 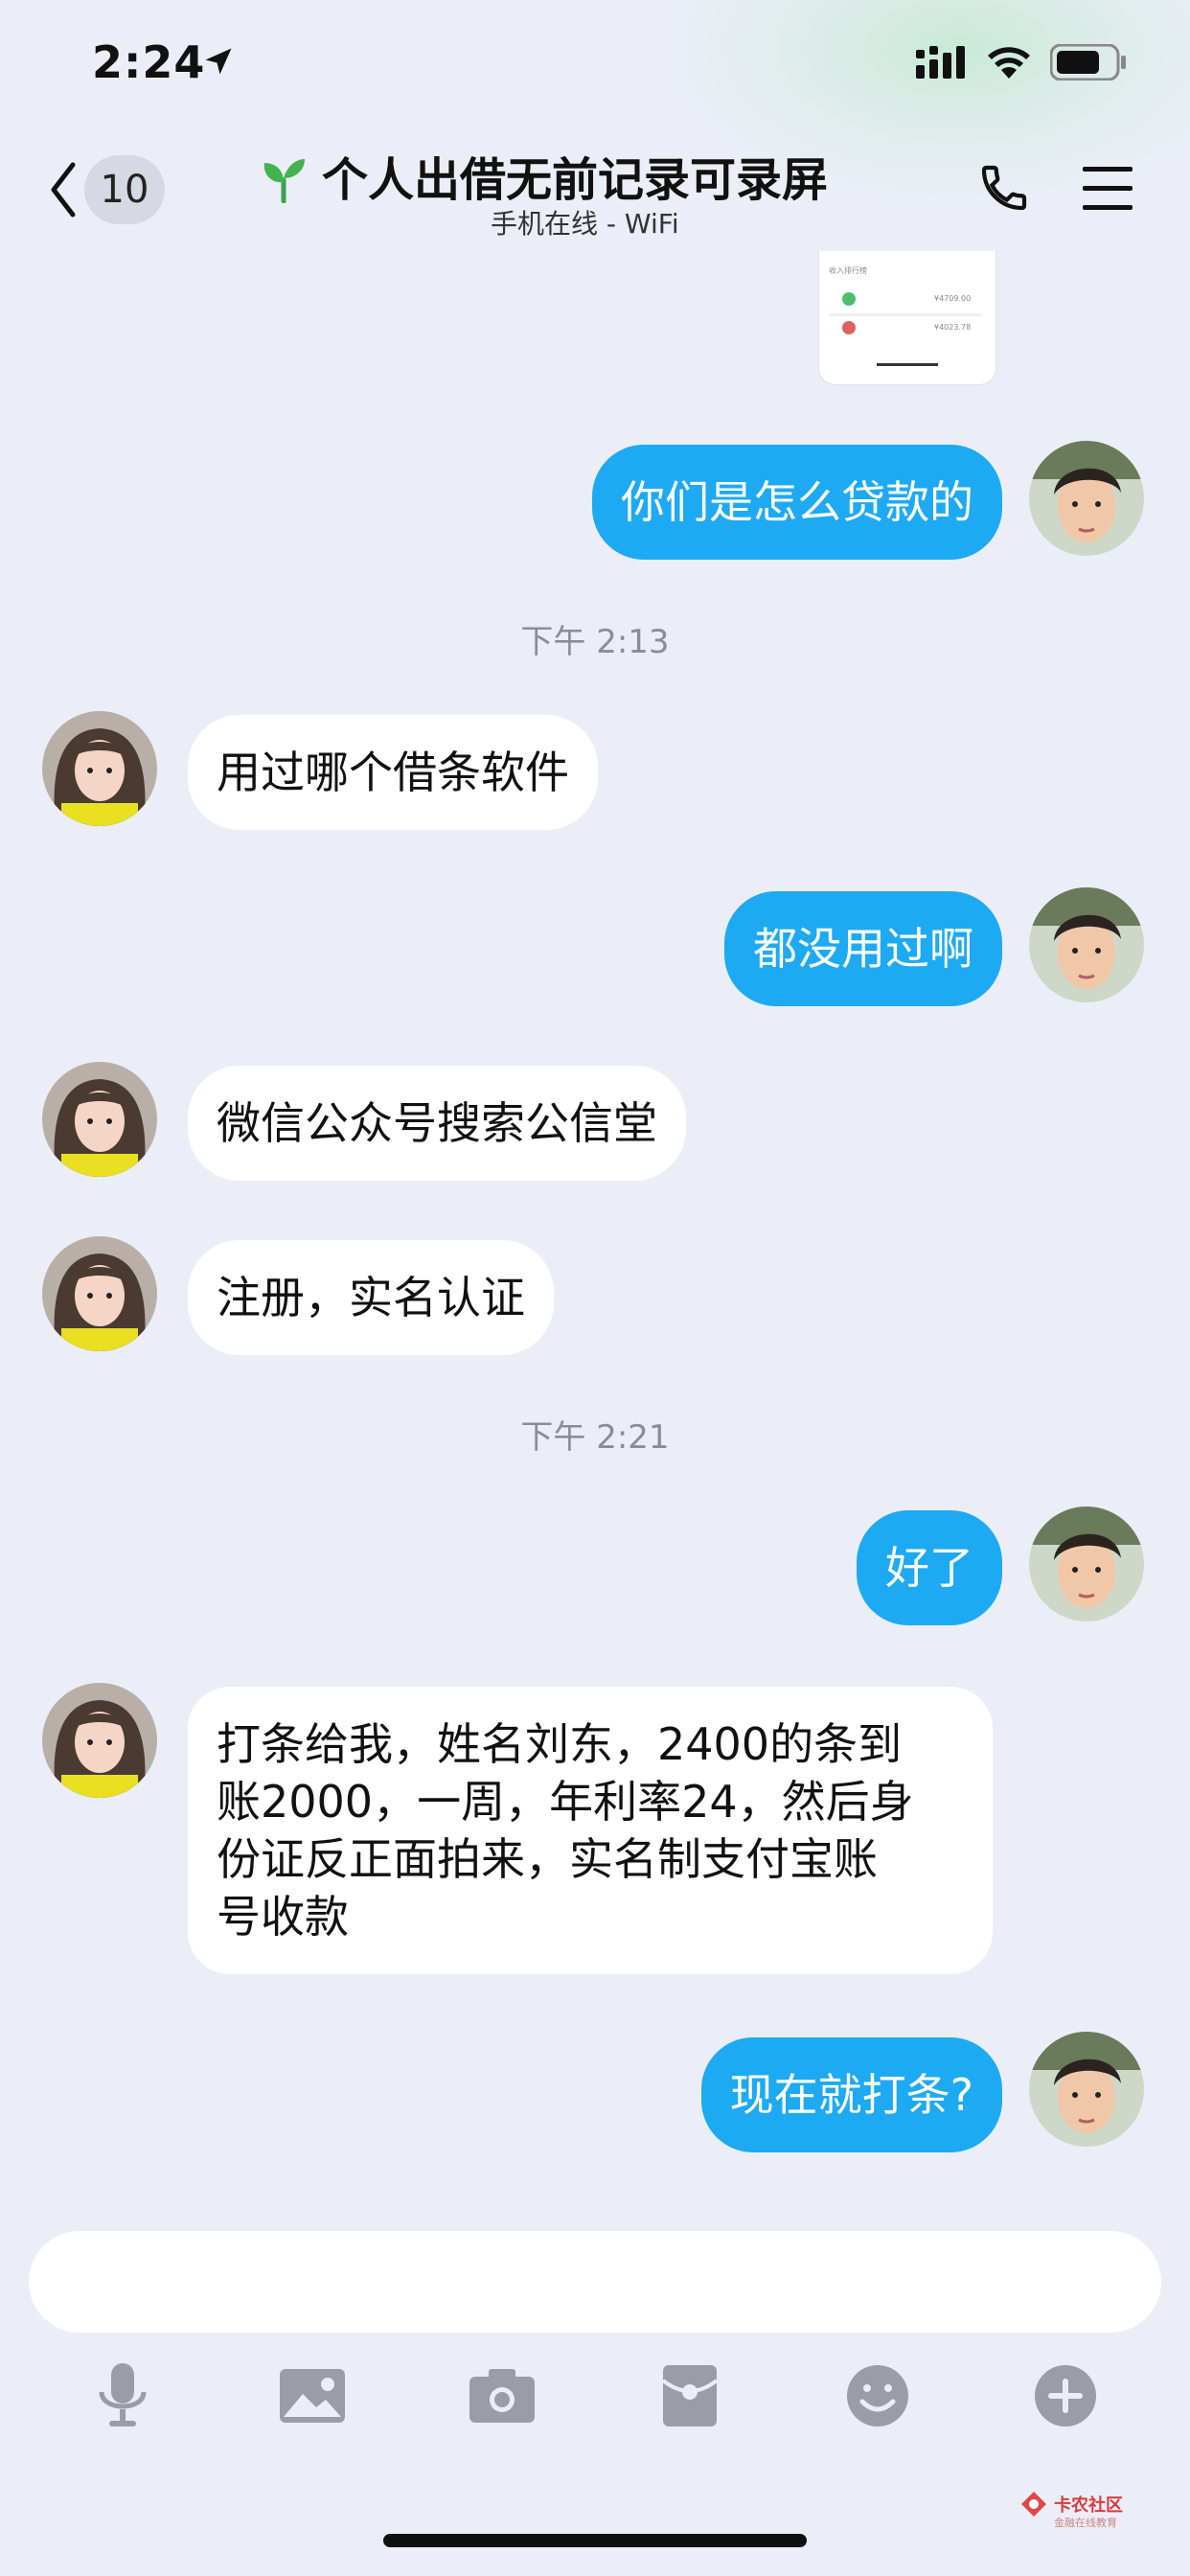 What do you see at coordinates (502, 2396) in the screenshot?
I see `camera-icon` at bounding box center [502, 2396].